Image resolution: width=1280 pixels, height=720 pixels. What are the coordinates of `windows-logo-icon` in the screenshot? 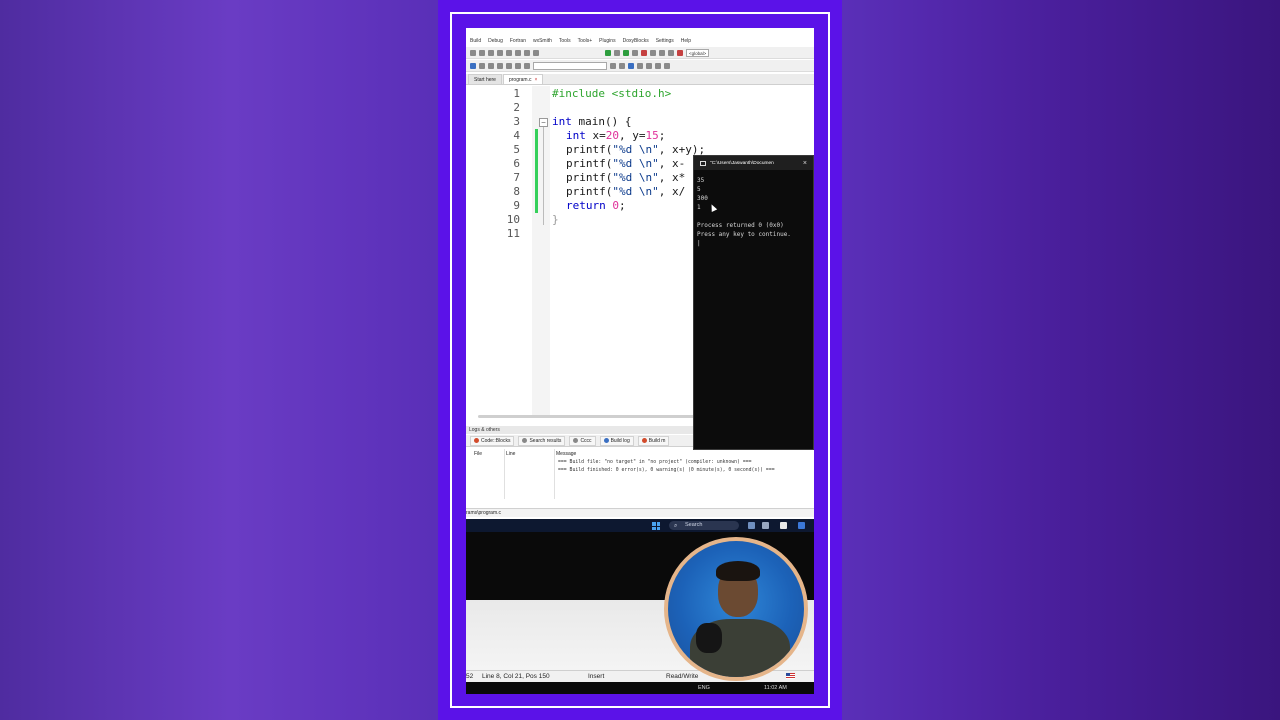 It's located at (656, 526).